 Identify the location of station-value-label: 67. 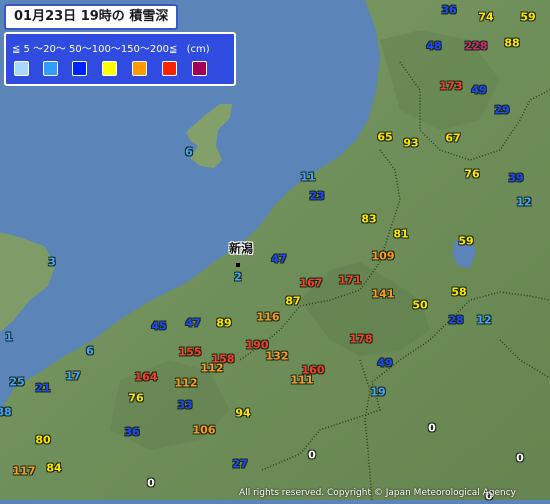
(453, 138).